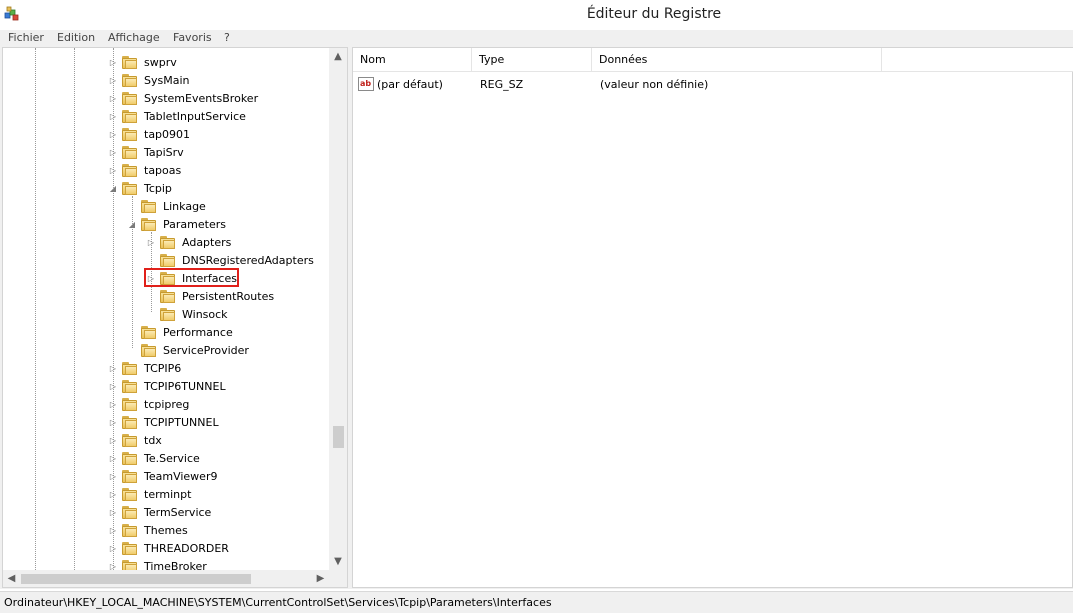 This screenshot has height=613, width=1073. What do you see at coordinates (412, 60) in the screenshot?
I see `column-header-nom: Nom` at bounding box center [412, 60].